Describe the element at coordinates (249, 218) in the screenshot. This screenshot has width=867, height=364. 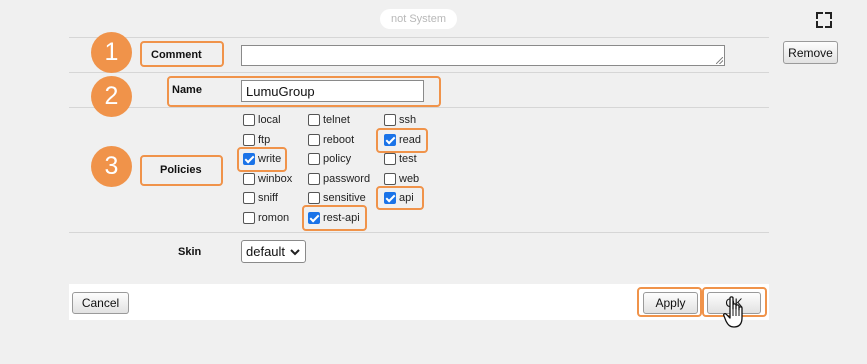
I see `romon-checkbox` at that location.